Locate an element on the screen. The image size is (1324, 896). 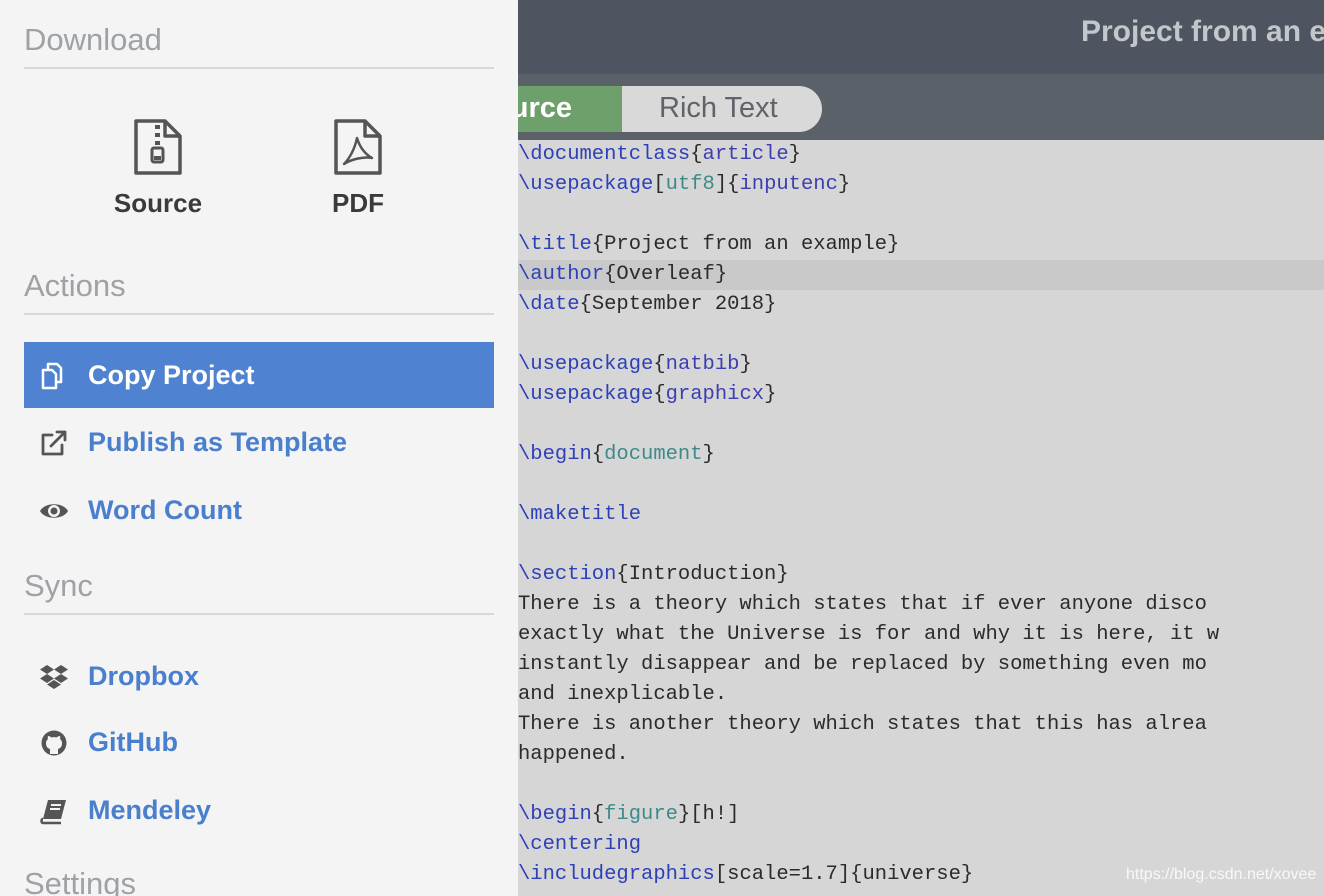
code-line: \maketitle is located at coordinates (921, 515).